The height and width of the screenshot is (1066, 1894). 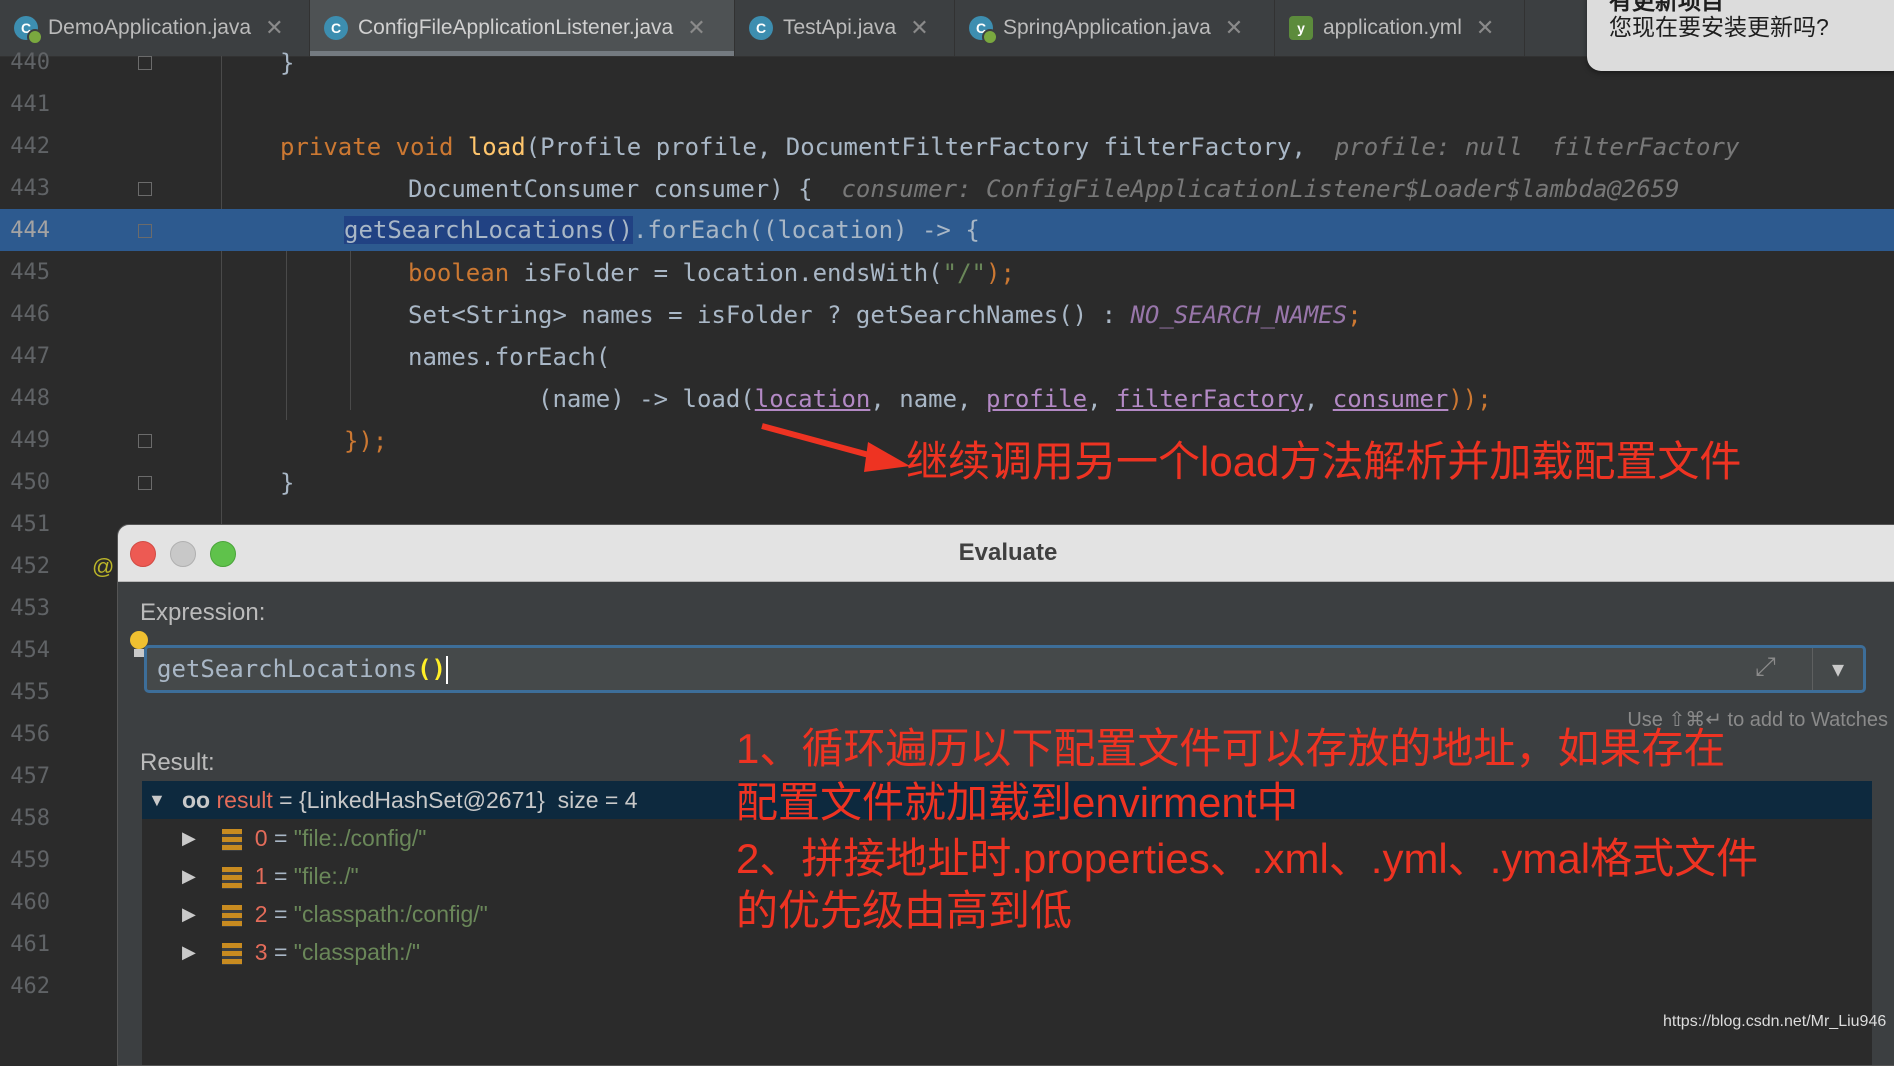 I want to click on watermark: https://blog.csdn.net/Mr_Liu946, so click(x=1775, y=1021).